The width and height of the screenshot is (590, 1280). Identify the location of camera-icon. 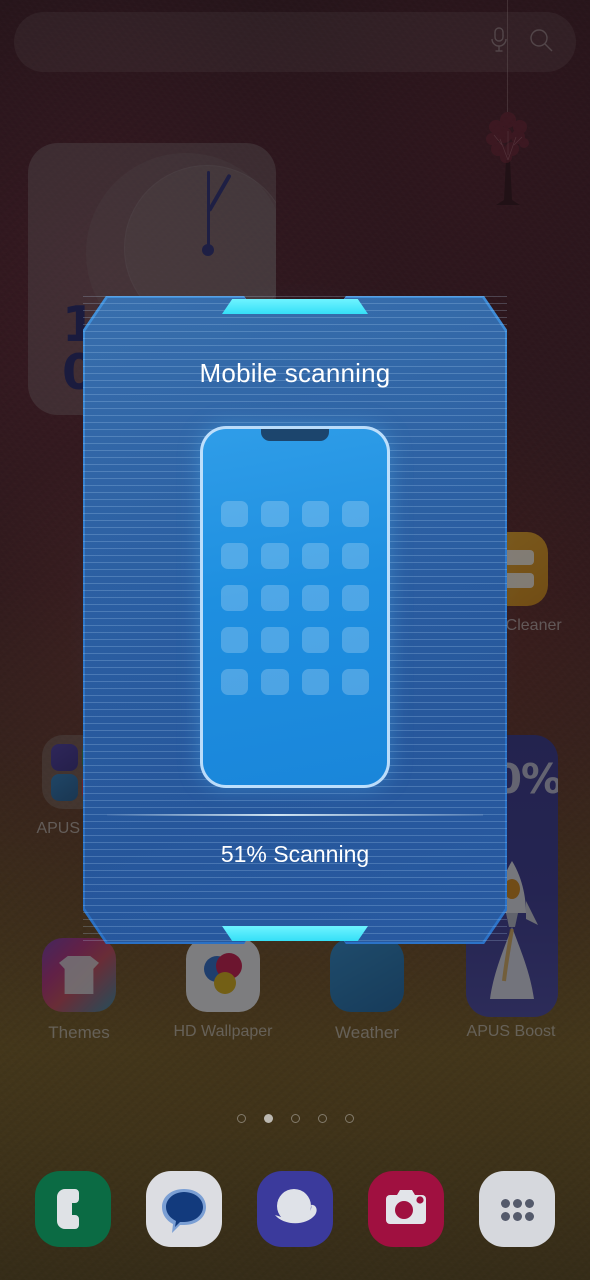
(406, 1209).